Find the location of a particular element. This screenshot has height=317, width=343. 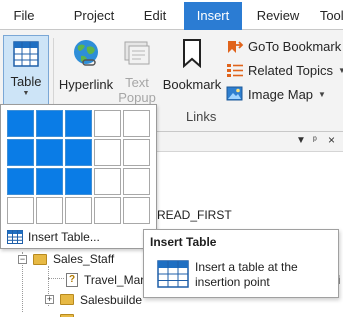

text-popup-label-line1: Text is located at coordinates (137, 82).